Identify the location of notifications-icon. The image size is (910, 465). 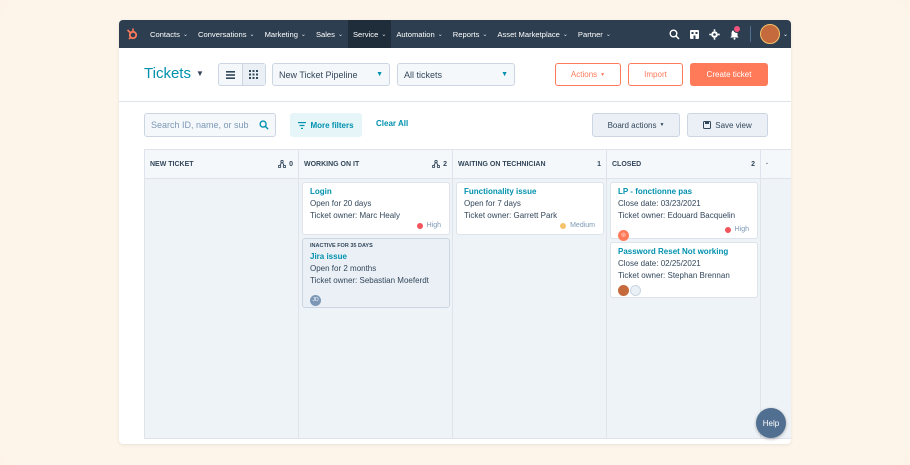
(734, 34).